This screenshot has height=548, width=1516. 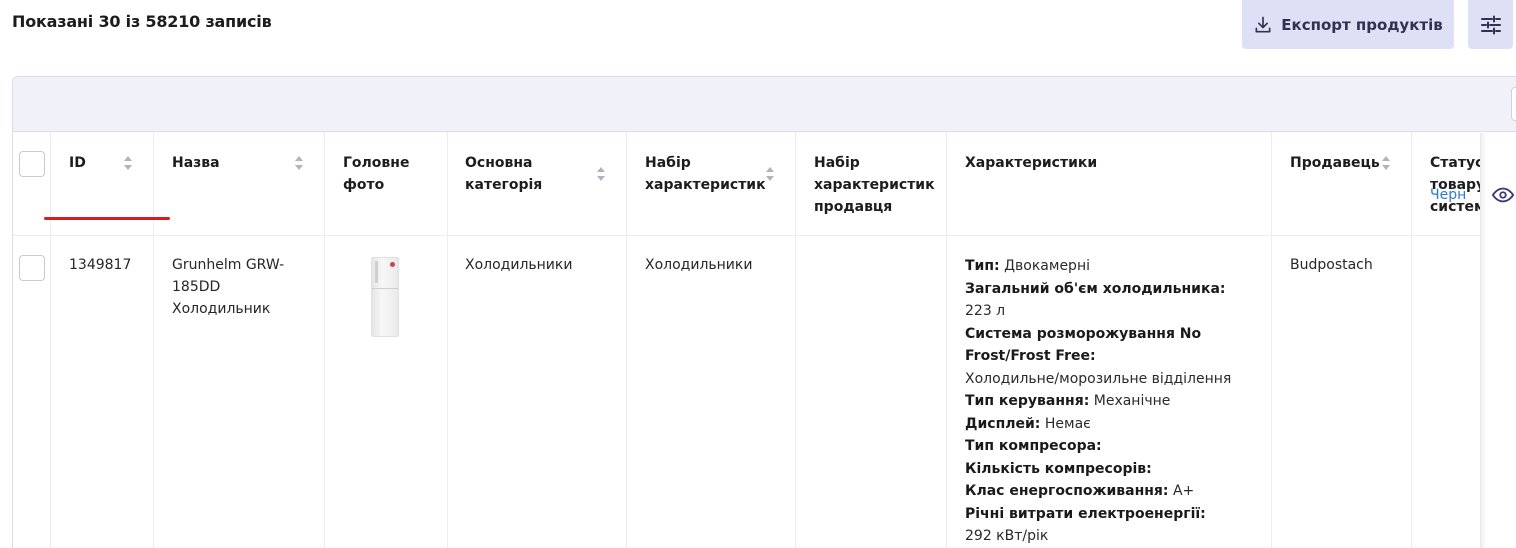 I want to click on row-status-link: Черн, so click(x=1448, y=195).